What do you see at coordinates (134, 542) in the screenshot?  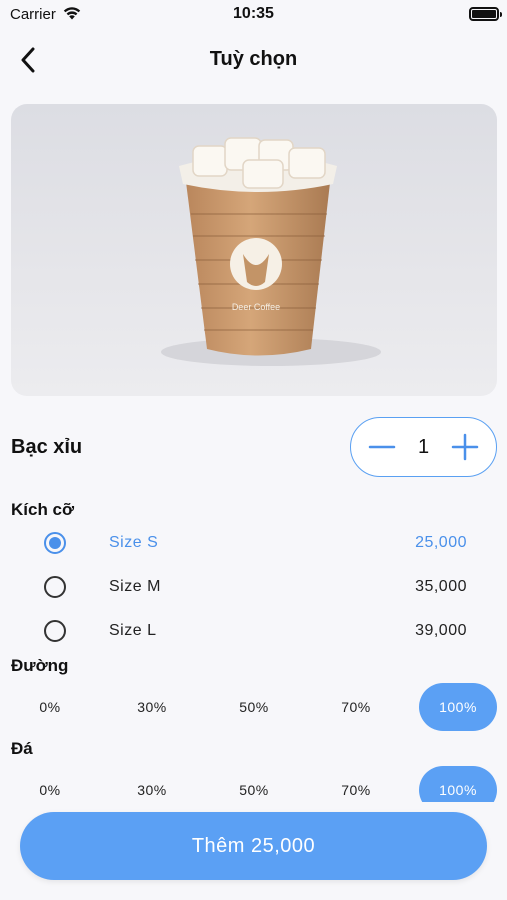 I see `size-name: Size S` at bounding box center [134, 542].